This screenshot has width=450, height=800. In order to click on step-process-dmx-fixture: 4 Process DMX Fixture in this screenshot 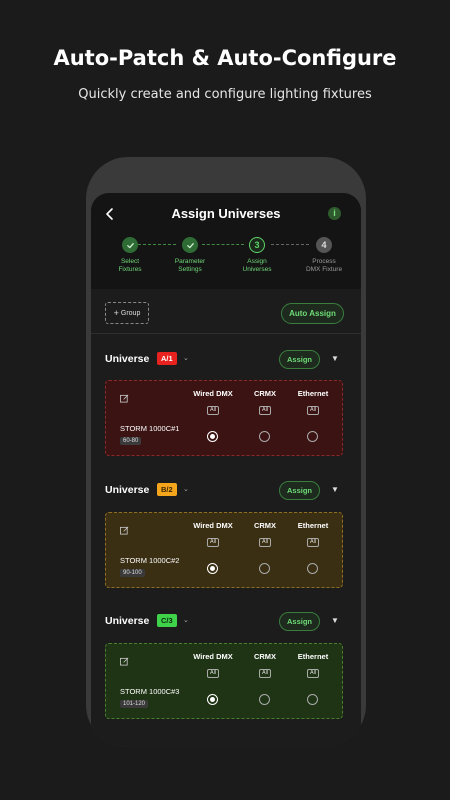, I will do `click(324, 255)`.